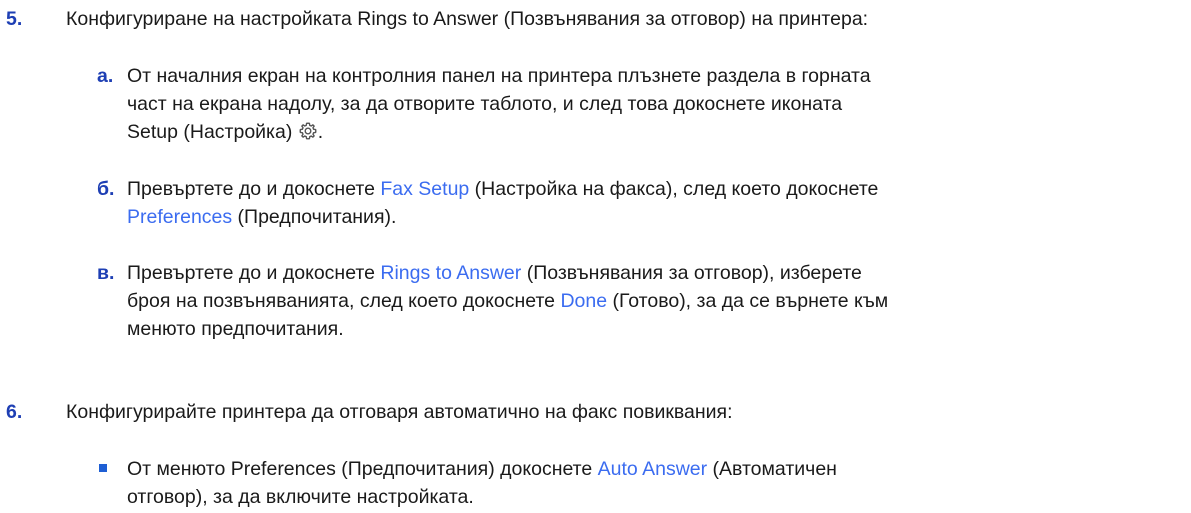  Describe the element at coordinates (103, 468) in the screenshot. I see `bullet-square` at that location.